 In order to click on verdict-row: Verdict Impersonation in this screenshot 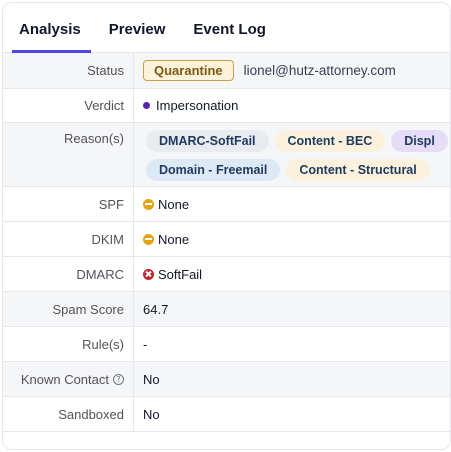, I will do `click(226, 106)`.